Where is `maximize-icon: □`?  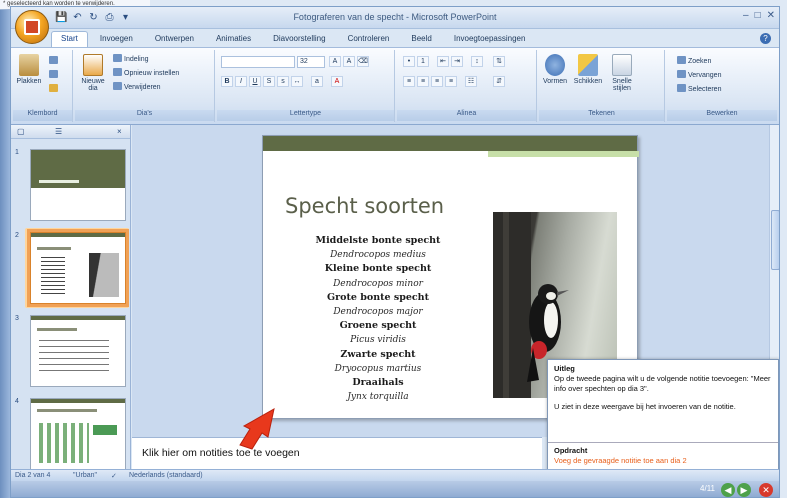
maximize-icon: □ is located at coordinates (758, 15).